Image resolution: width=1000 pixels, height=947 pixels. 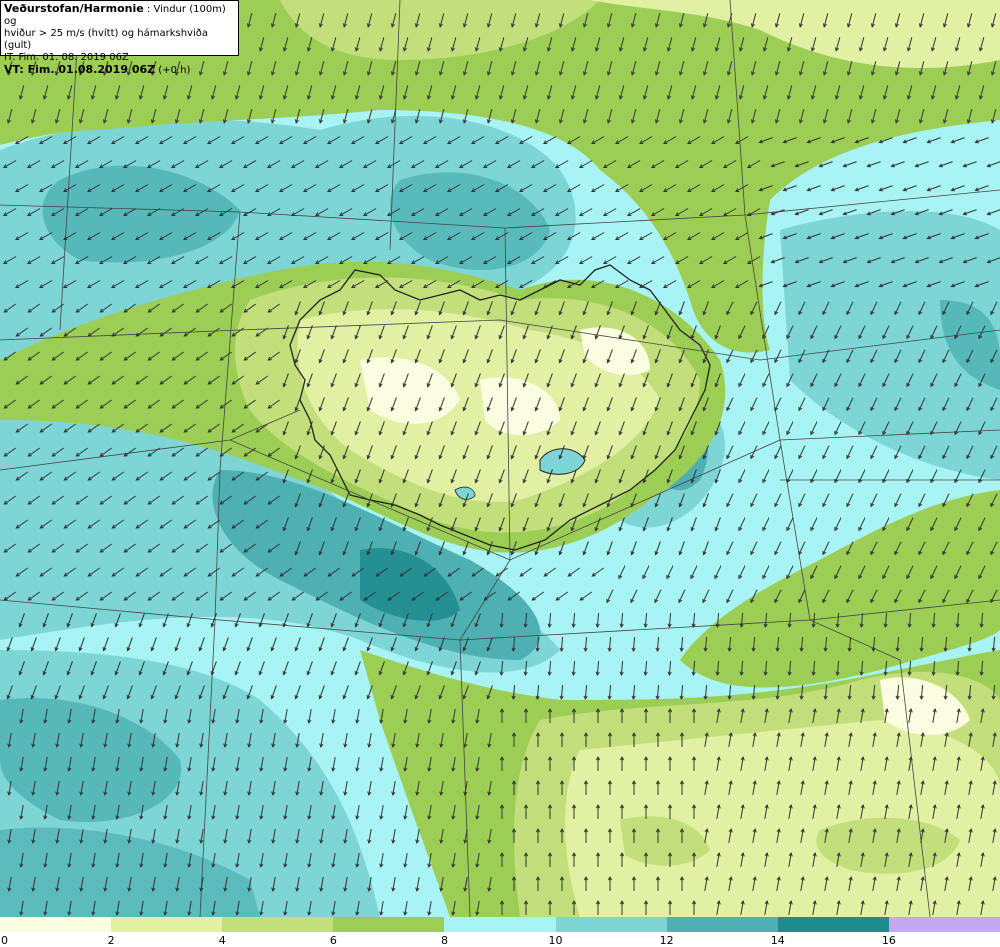 I want to click on lead-time: (+0 h), so click(x=173, y=70).